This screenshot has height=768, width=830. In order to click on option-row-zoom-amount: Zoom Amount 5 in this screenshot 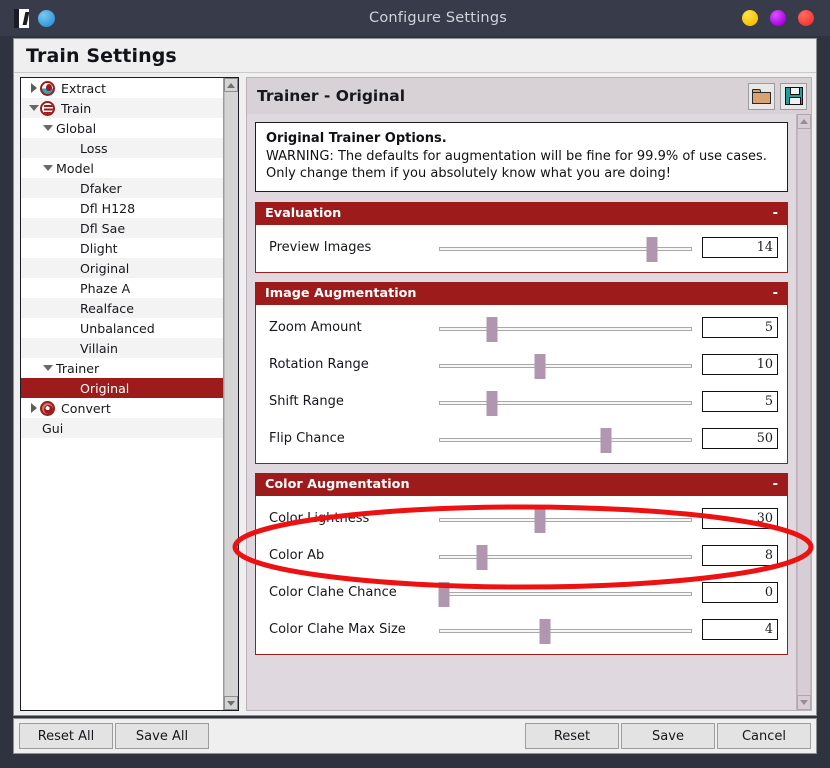, I will do `click(521, 327)`.